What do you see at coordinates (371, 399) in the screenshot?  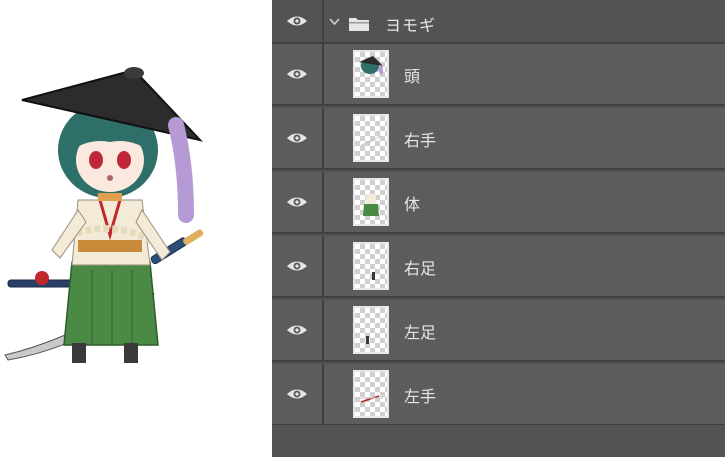 I see `left-hand-thumbnail-graphic` at bounding box center [371, 399].